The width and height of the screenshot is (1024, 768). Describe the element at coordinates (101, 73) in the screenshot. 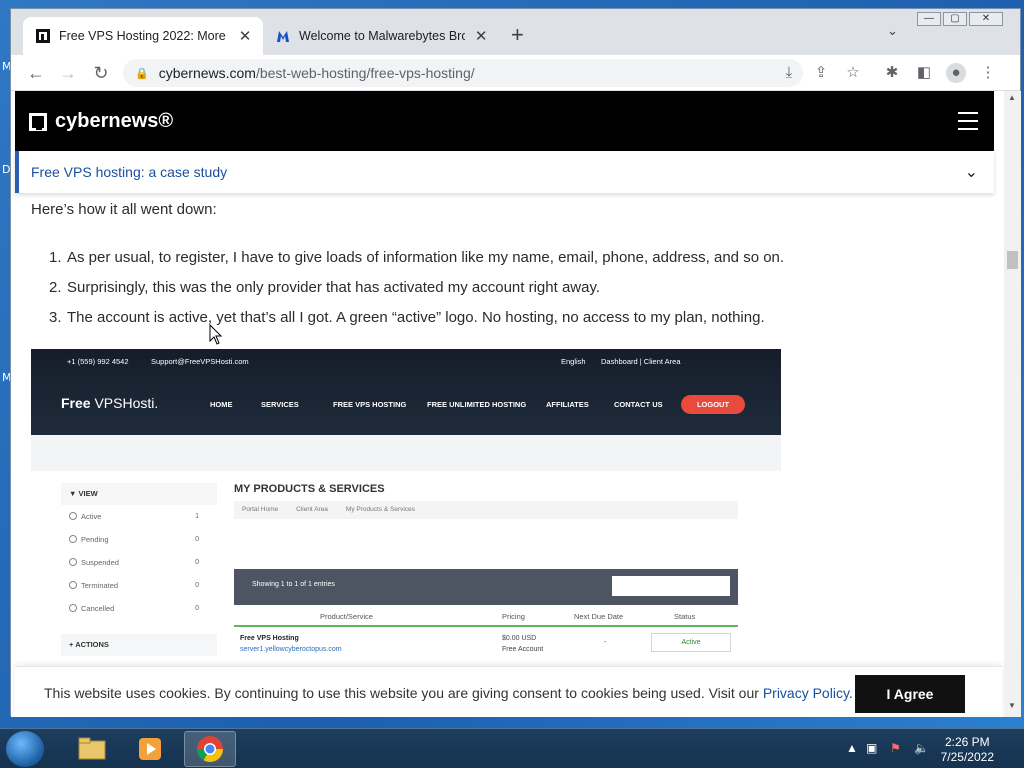

I see `reload-button: ↻` at that location.